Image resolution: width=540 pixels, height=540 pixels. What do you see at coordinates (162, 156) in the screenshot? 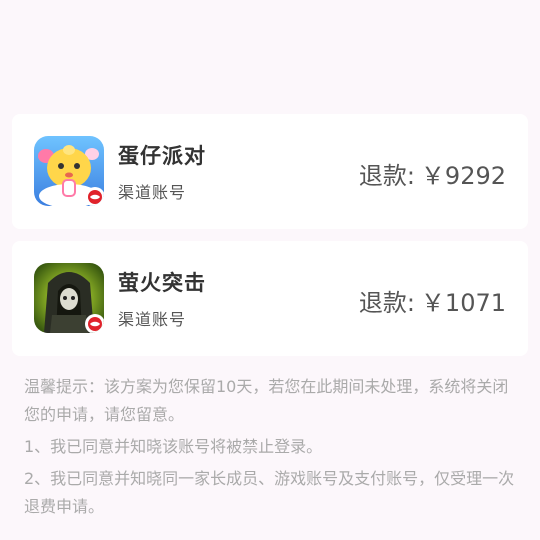
I see `game-name: 蛋仔派对` at bounding box center [162, 156].